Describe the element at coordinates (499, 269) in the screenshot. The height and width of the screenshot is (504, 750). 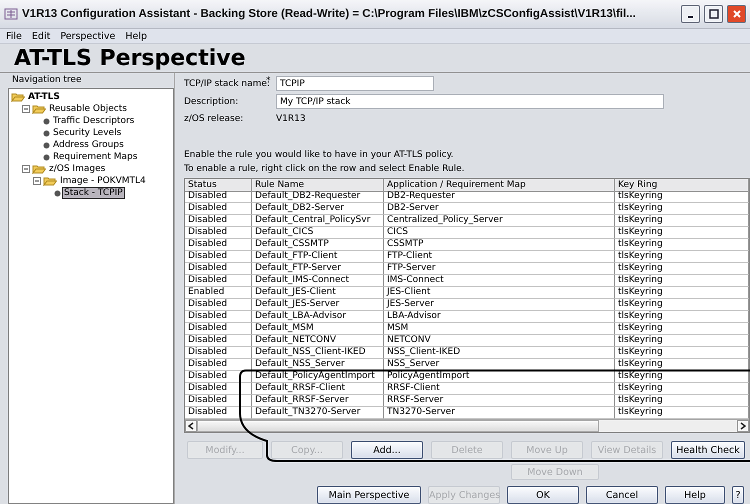
I see `table-cell: FTP-Server` at that location.